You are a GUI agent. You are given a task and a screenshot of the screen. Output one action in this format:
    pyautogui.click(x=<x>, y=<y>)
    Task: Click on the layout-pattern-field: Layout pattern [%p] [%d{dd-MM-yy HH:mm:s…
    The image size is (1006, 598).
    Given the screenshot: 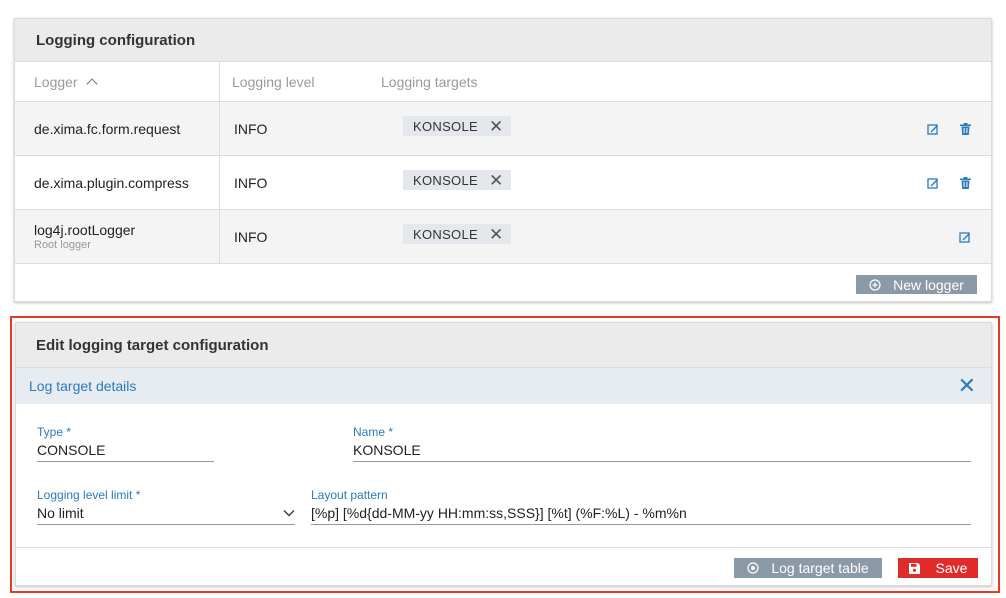 What is the action you would take?
    pyautogui.click(x=641, y=506)
    